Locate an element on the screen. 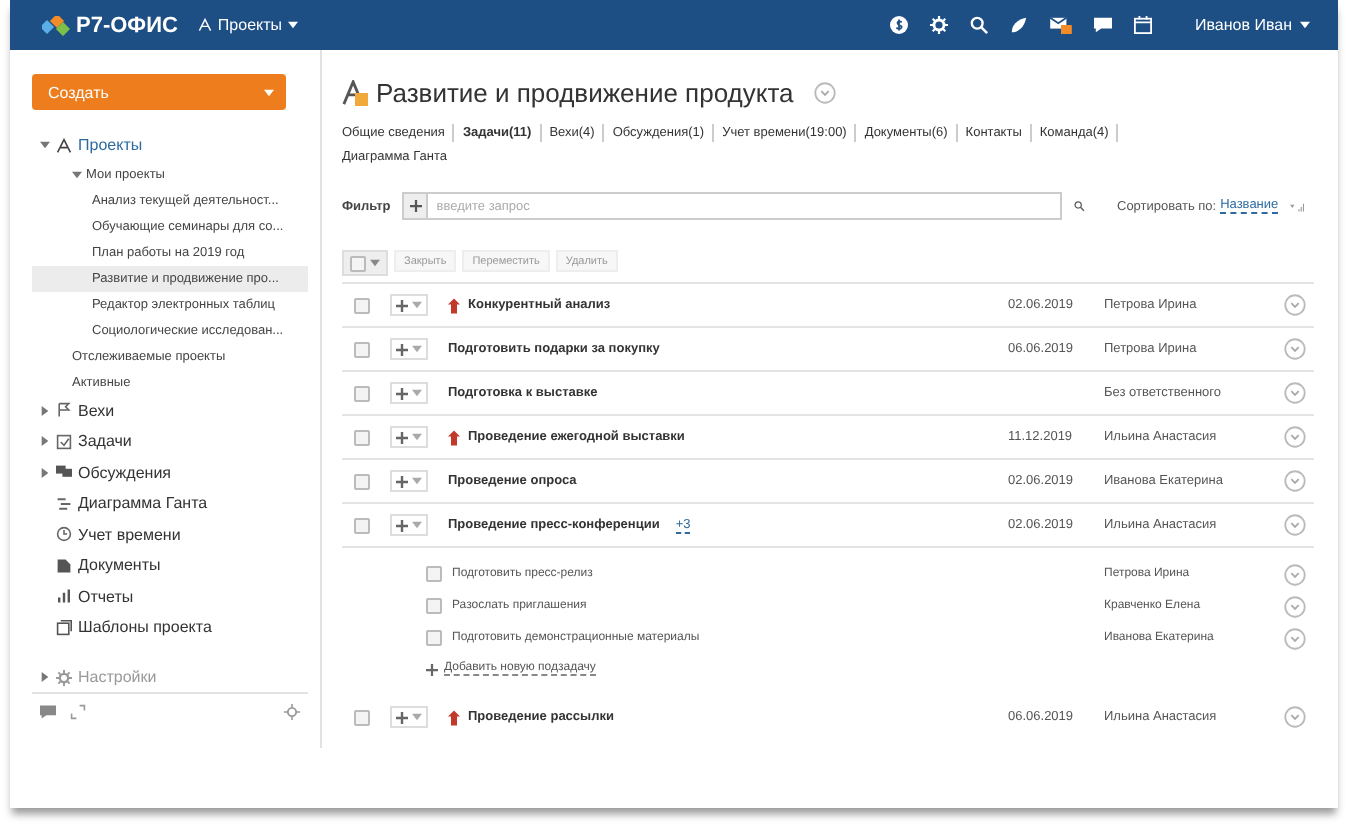  nav-item: Обсуждения is located at coordinates (124, 472).